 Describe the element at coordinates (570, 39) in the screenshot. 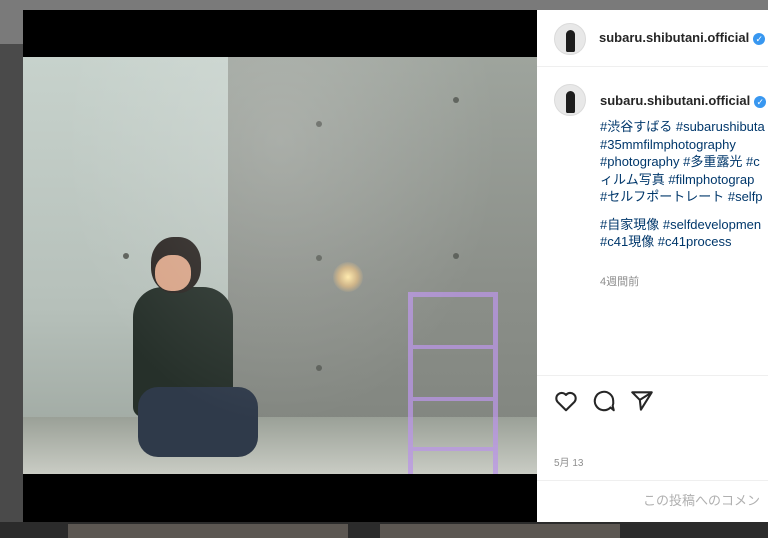

I see `avatar` at that location.